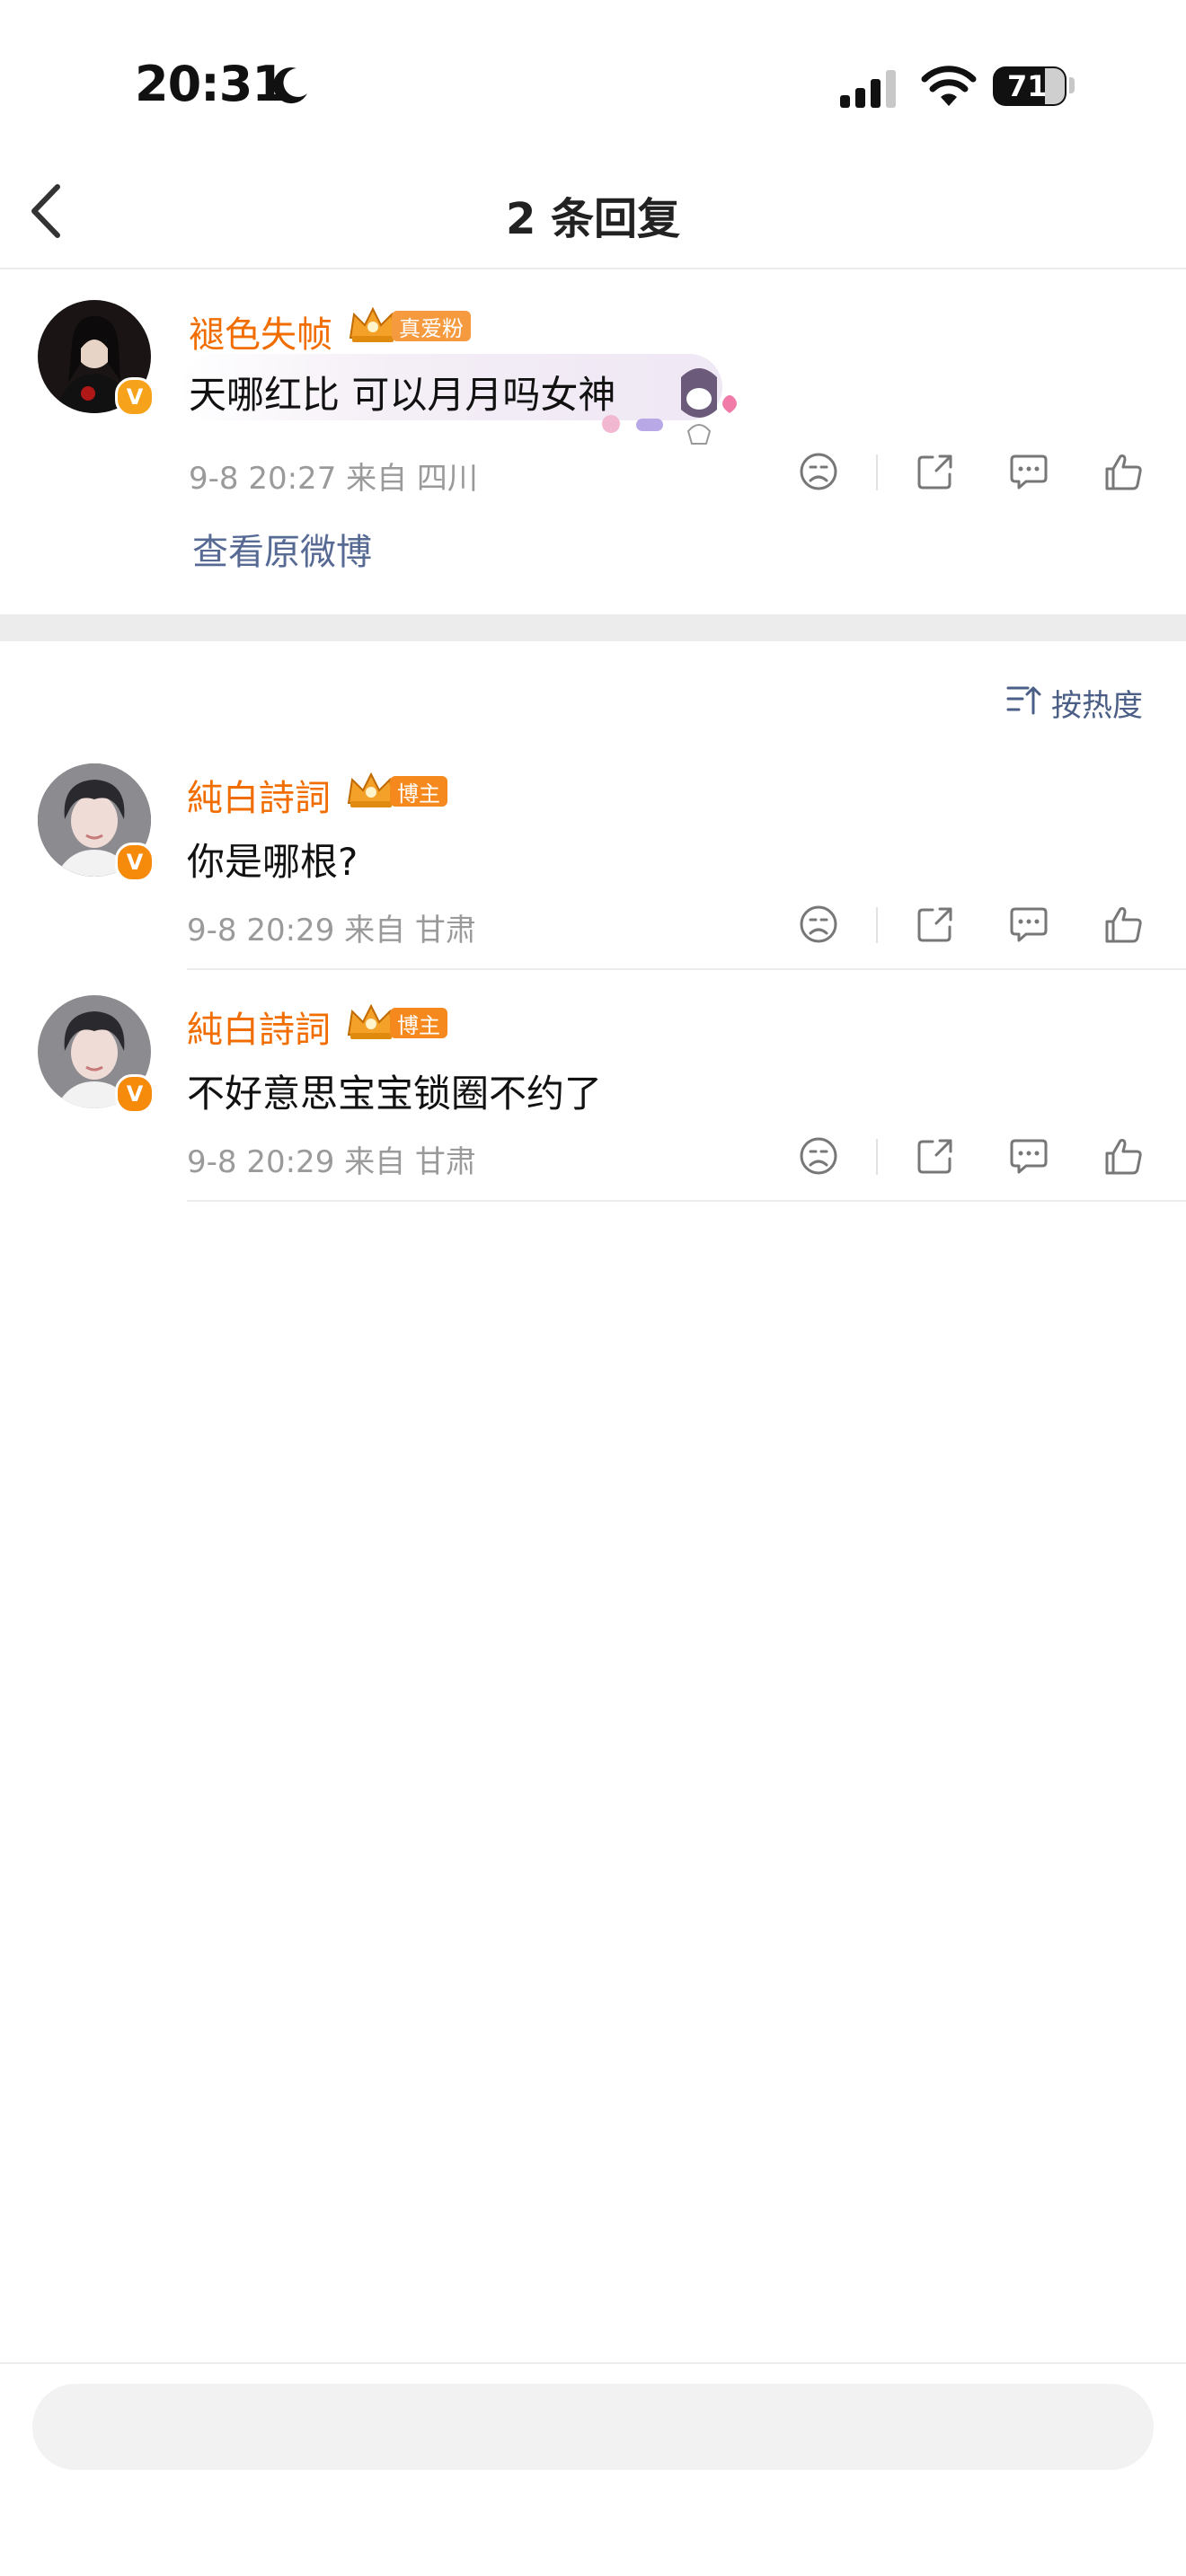  I want to click on sort-label: 按热度, so click(1097, 703).